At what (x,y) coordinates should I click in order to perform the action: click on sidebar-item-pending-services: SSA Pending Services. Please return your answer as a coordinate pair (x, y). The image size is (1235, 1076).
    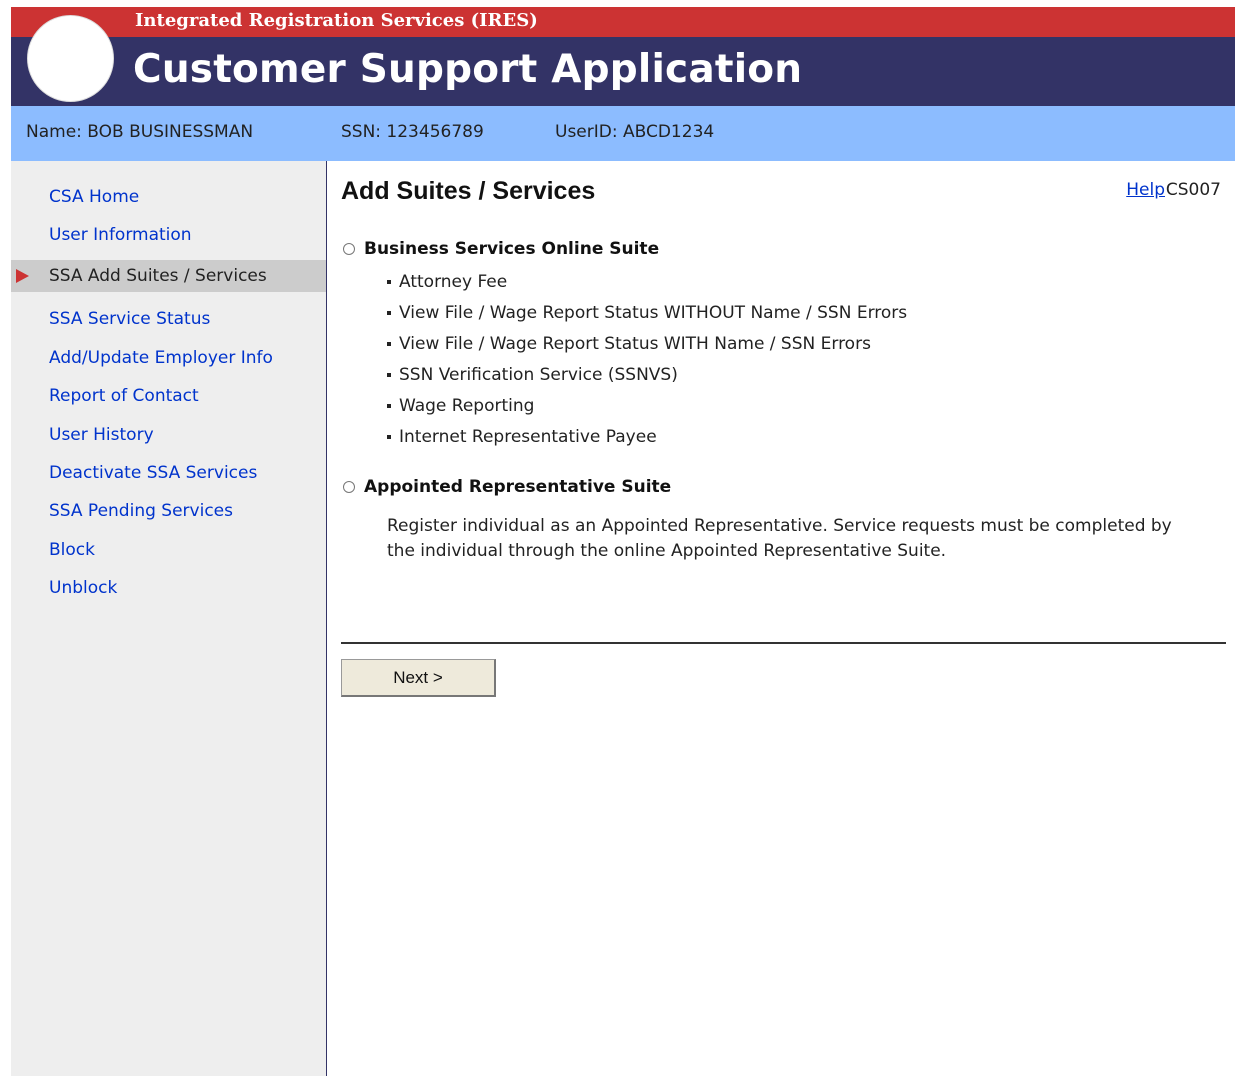
    Looking at the image, I should click on (168, 511).